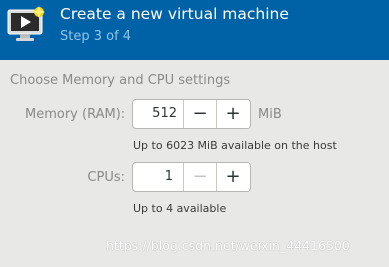  Describe the element at coordinates (120, 80) in the screenshot. I see `section-title: Choose Memory and CPU settings` at that location.